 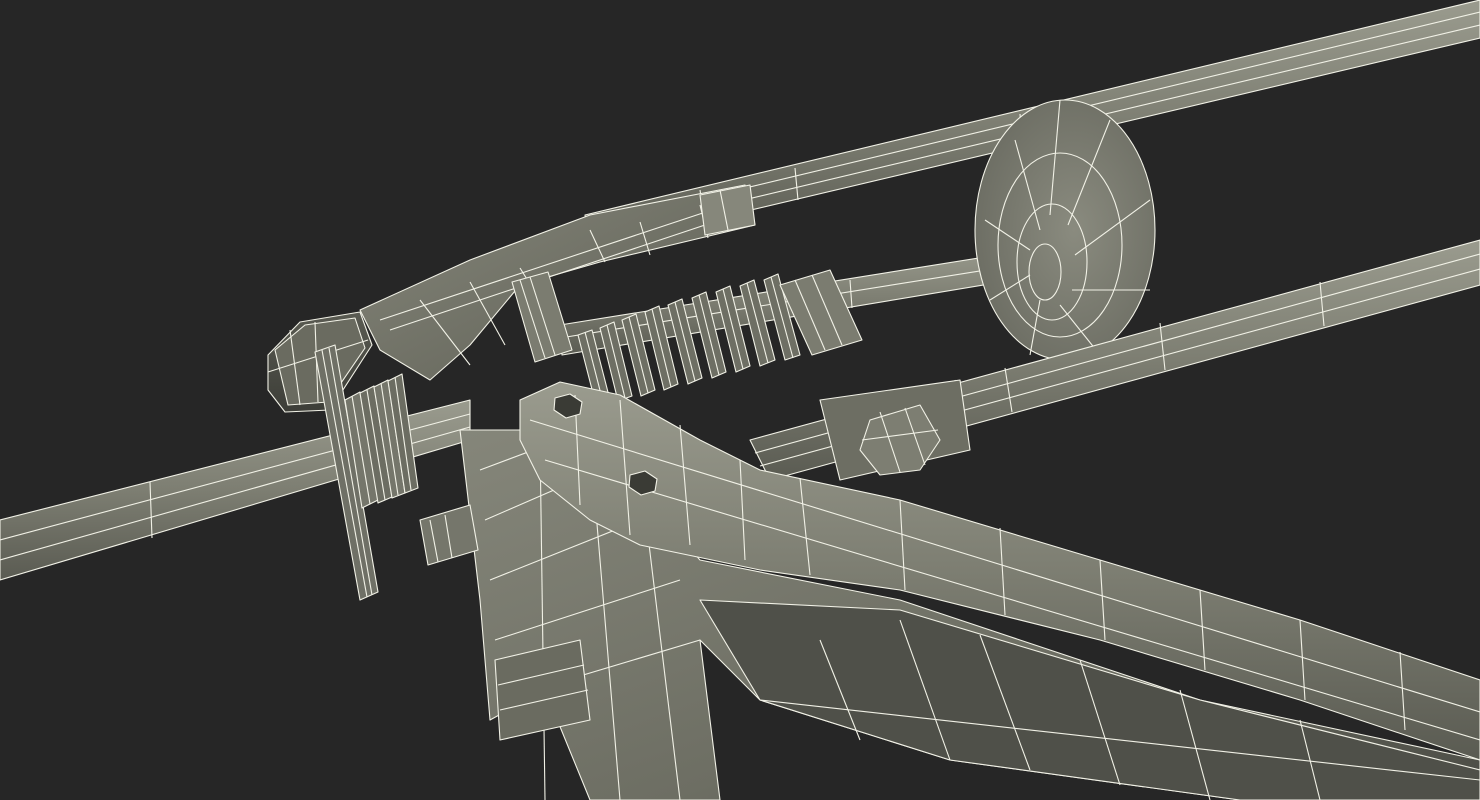 What do you see at coordinates (449, 535) in the screenshot?
I see `pawl-tab` at bounding box center [449, 535].